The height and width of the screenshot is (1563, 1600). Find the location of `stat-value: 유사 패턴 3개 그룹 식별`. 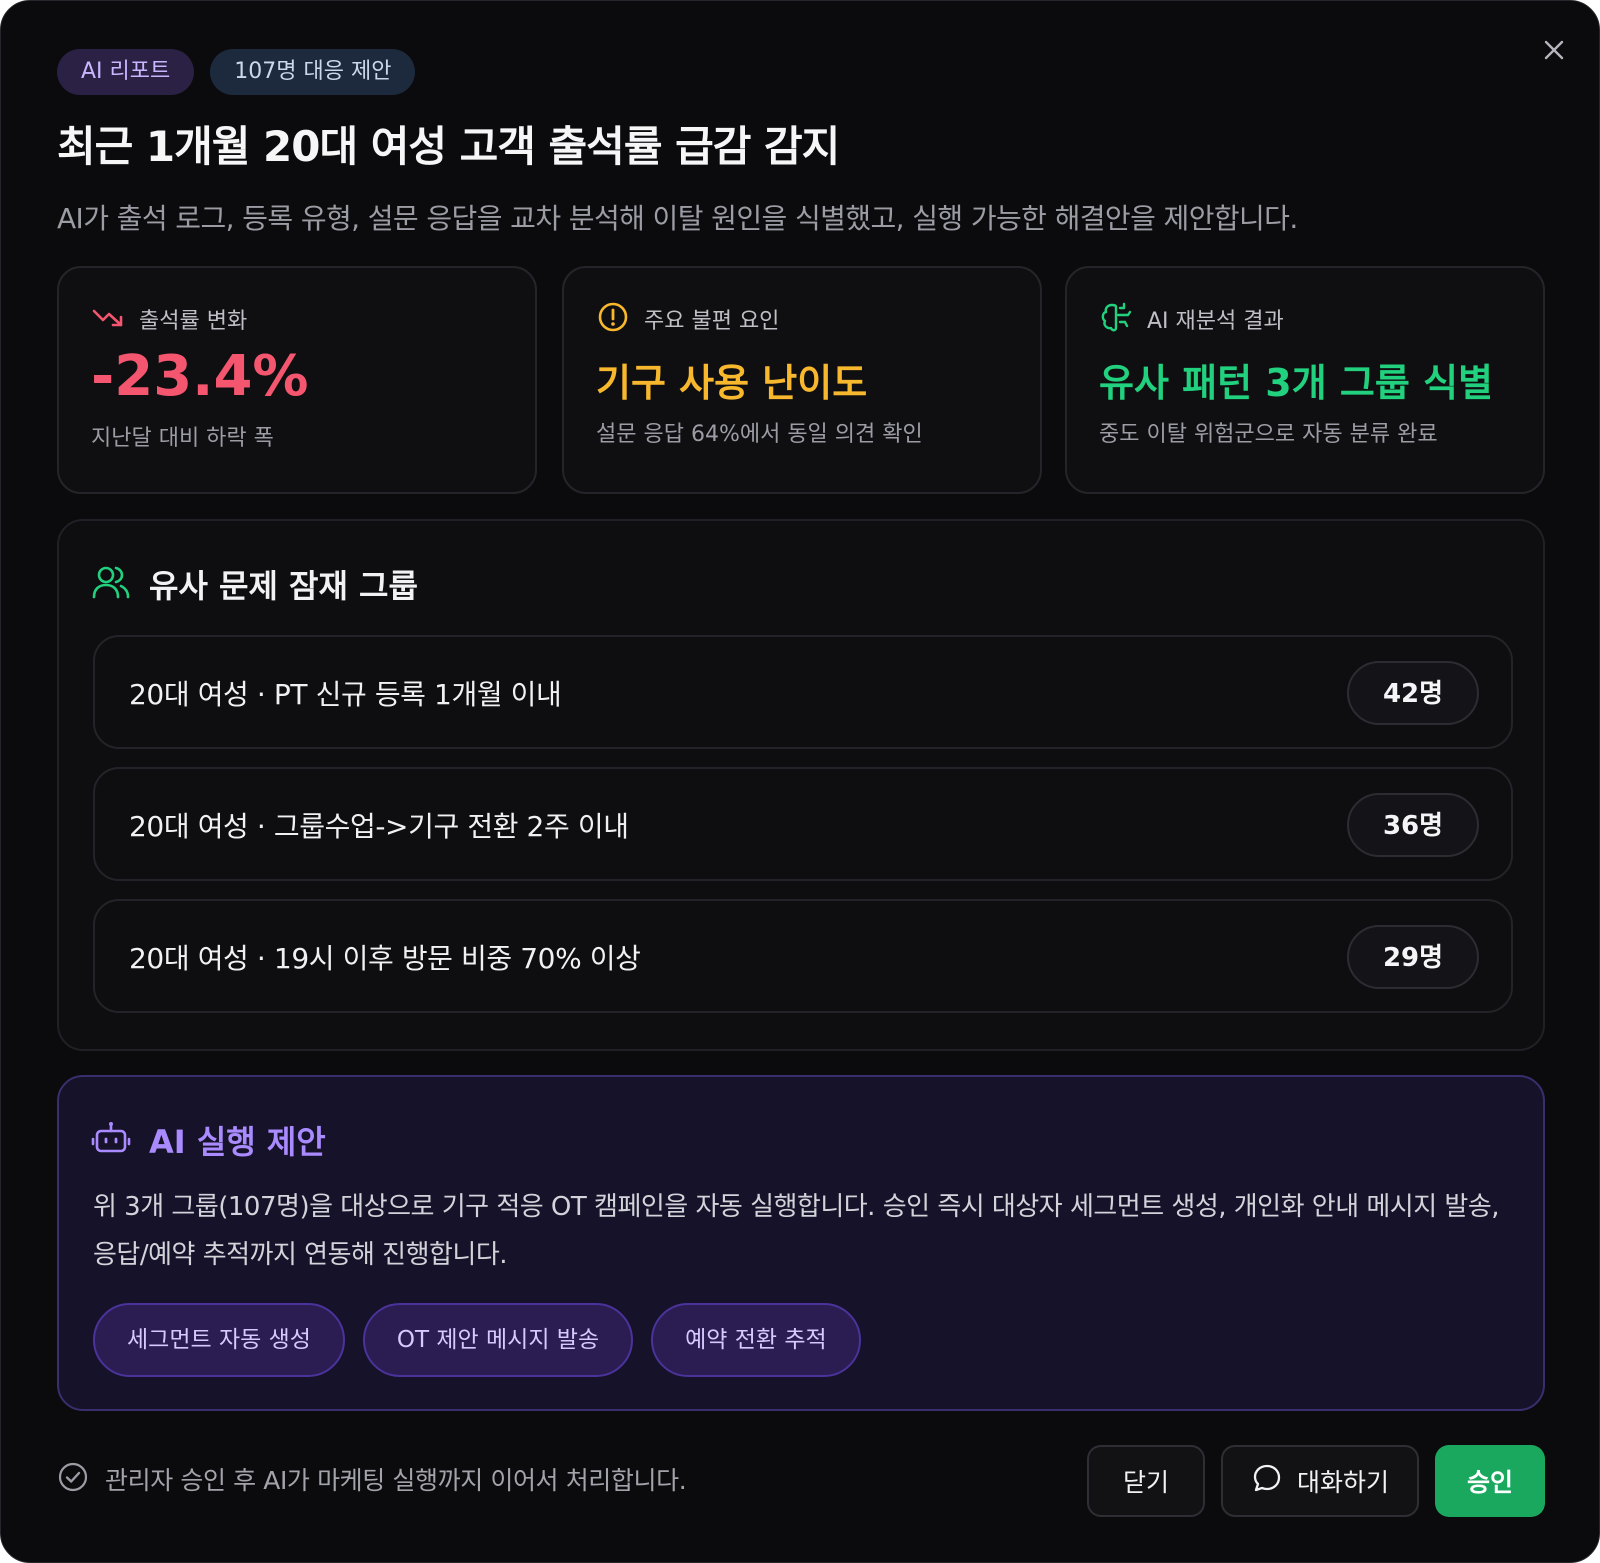

stat-value: 유사 패턴 3개 그룹 식별 is located at coordinates (1296, 383).